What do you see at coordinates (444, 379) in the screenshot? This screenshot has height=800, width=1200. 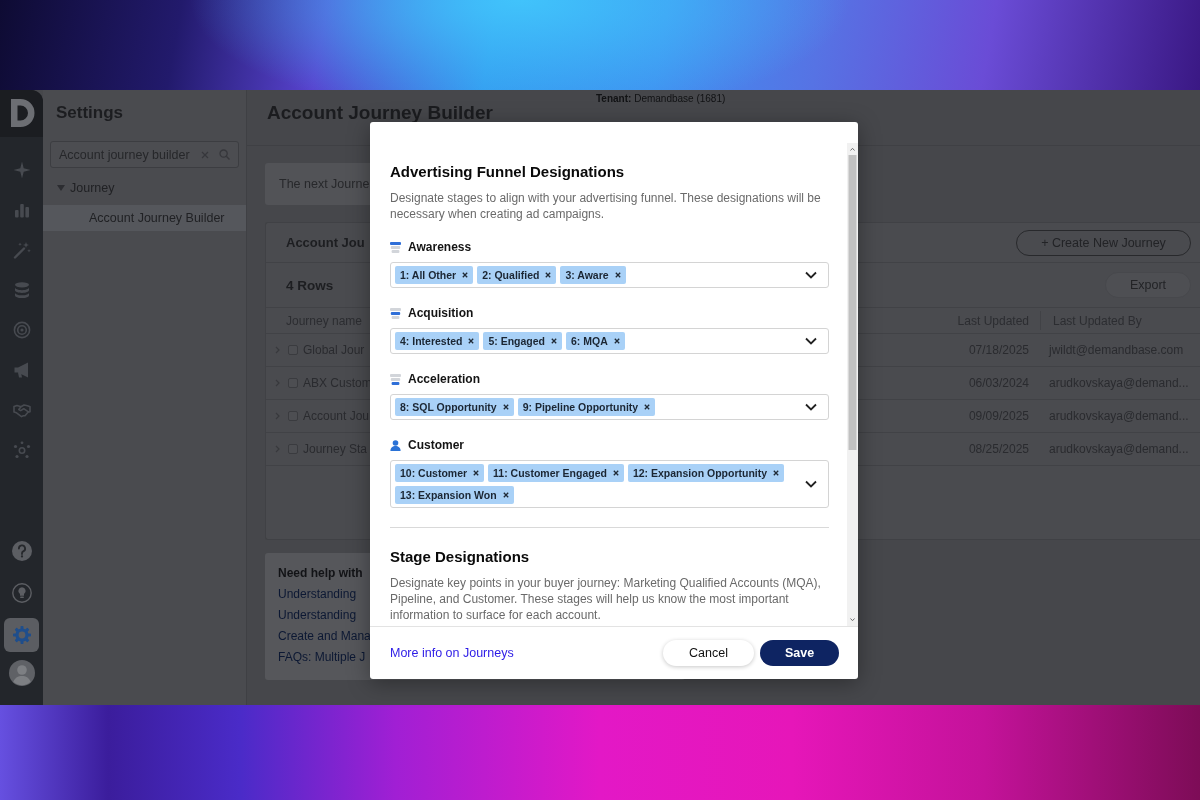 I see `stage-label: Acceleration` at bounding box center [444, 379].